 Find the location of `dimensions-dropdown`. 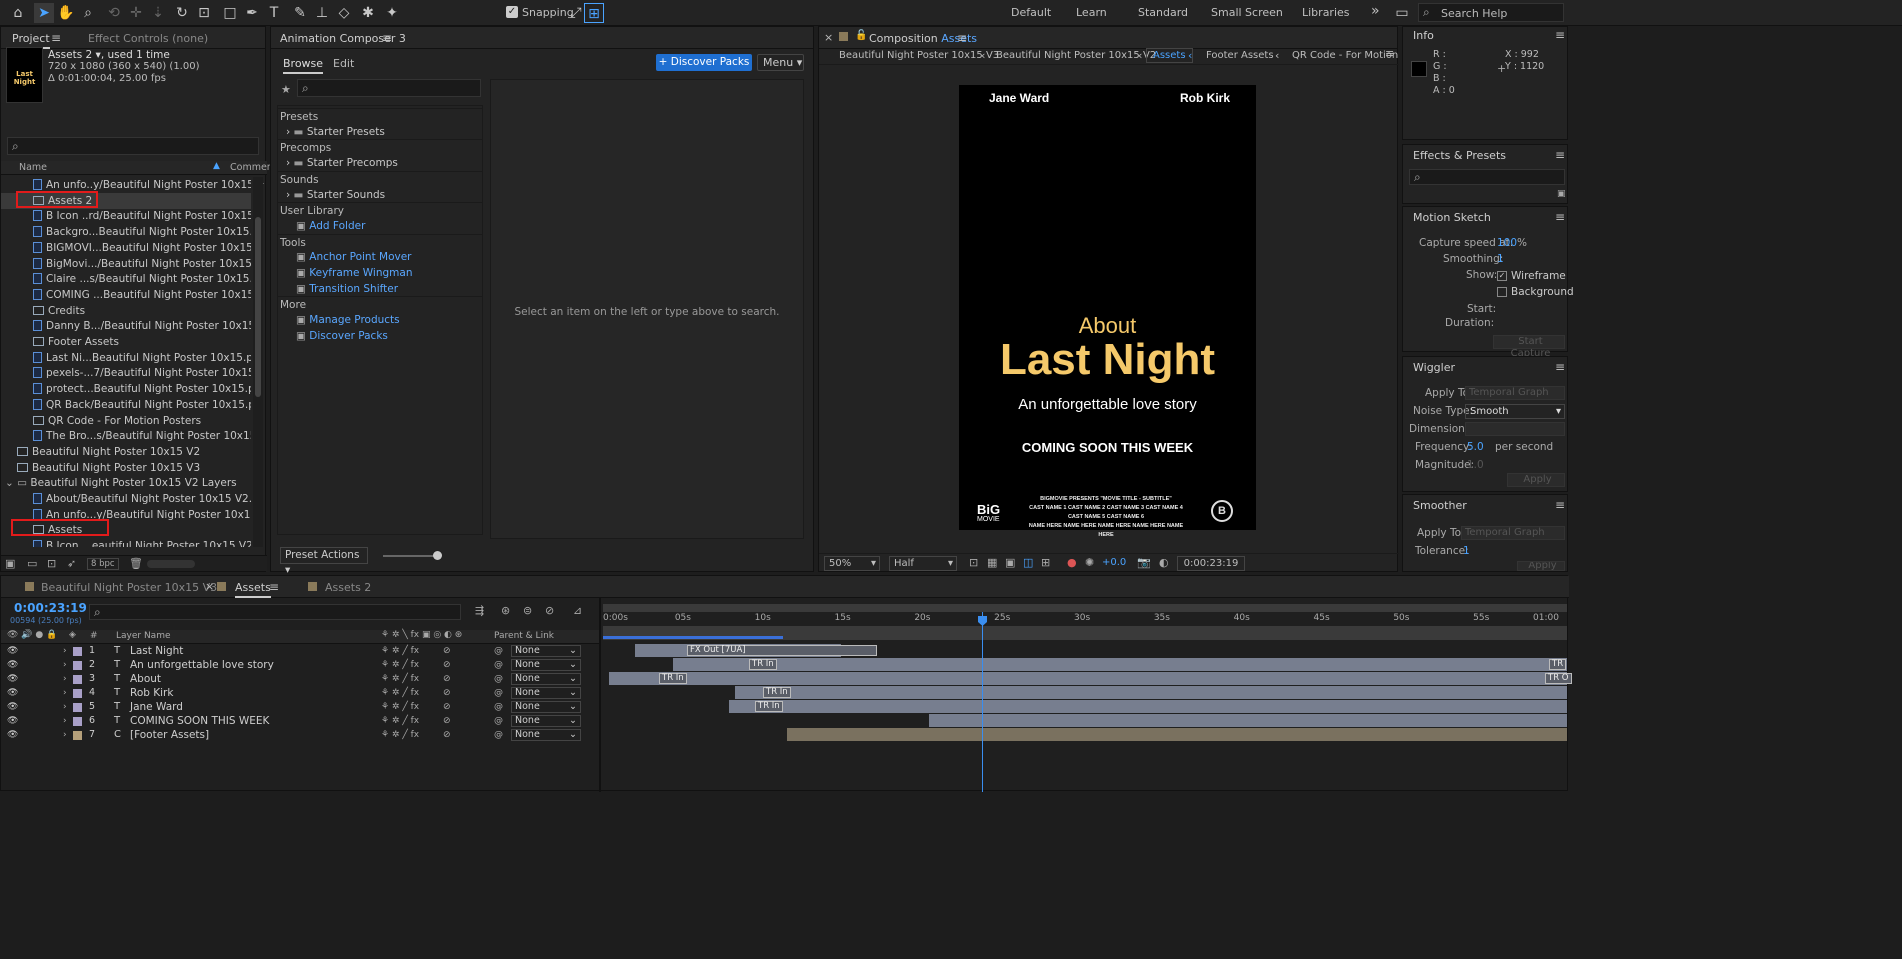

dimensions-dropdown is located at coordinates (1515, 429).